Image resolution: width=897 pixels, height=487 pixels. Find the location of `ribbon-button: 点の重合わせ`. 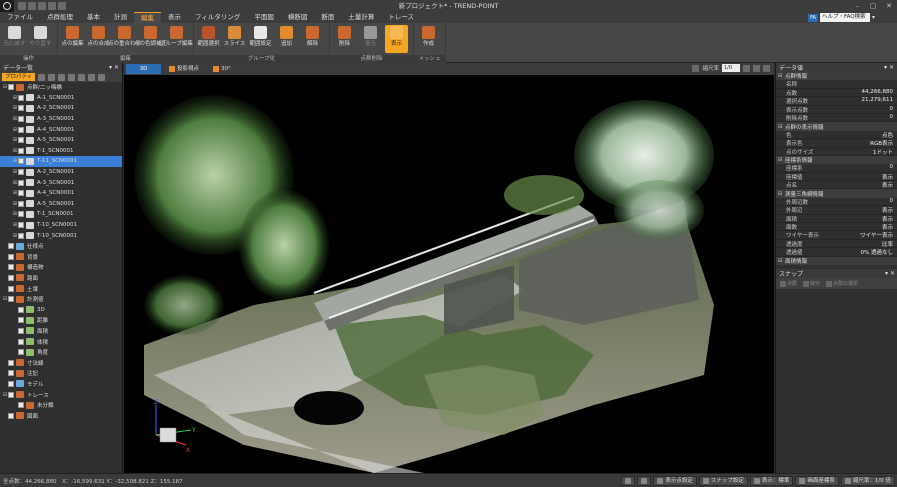

ribbon-button: 点の重合わせ is located at coordinates (124, 39).